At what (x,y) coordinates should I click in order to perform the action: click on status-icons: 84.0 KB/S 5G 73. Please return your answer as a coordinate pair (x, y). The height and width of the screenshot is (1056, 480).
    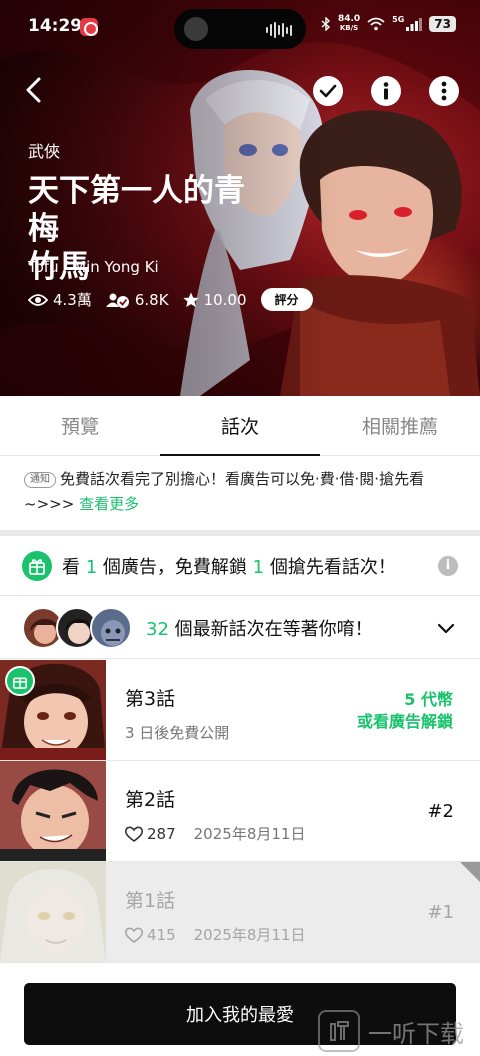
    Looking at the image, I should click on (388, 24).